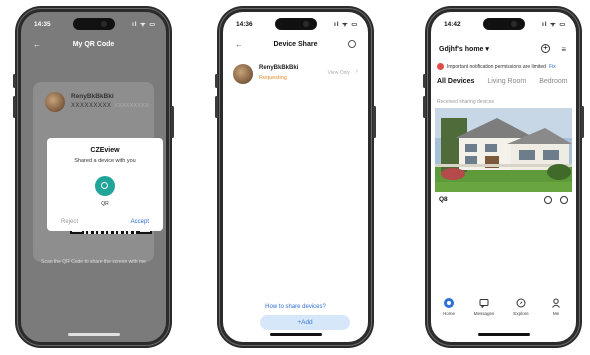 Image resolution: width=590 pixels, height=355 pixels. Describe the element at coordinates (105, 150) in the screenshot. I see `dialog-title: CZEview` at that location.